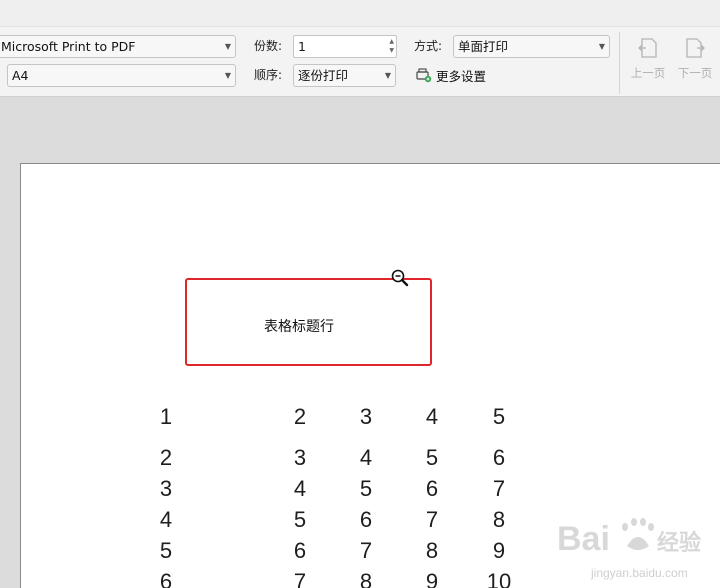 Image resolution: width=720 pixels, height=588 pixels. What do you see at coordinates (268, 46) in the screenshot?
I see `copies-label: 份数:` at bounding box center [268, 46].